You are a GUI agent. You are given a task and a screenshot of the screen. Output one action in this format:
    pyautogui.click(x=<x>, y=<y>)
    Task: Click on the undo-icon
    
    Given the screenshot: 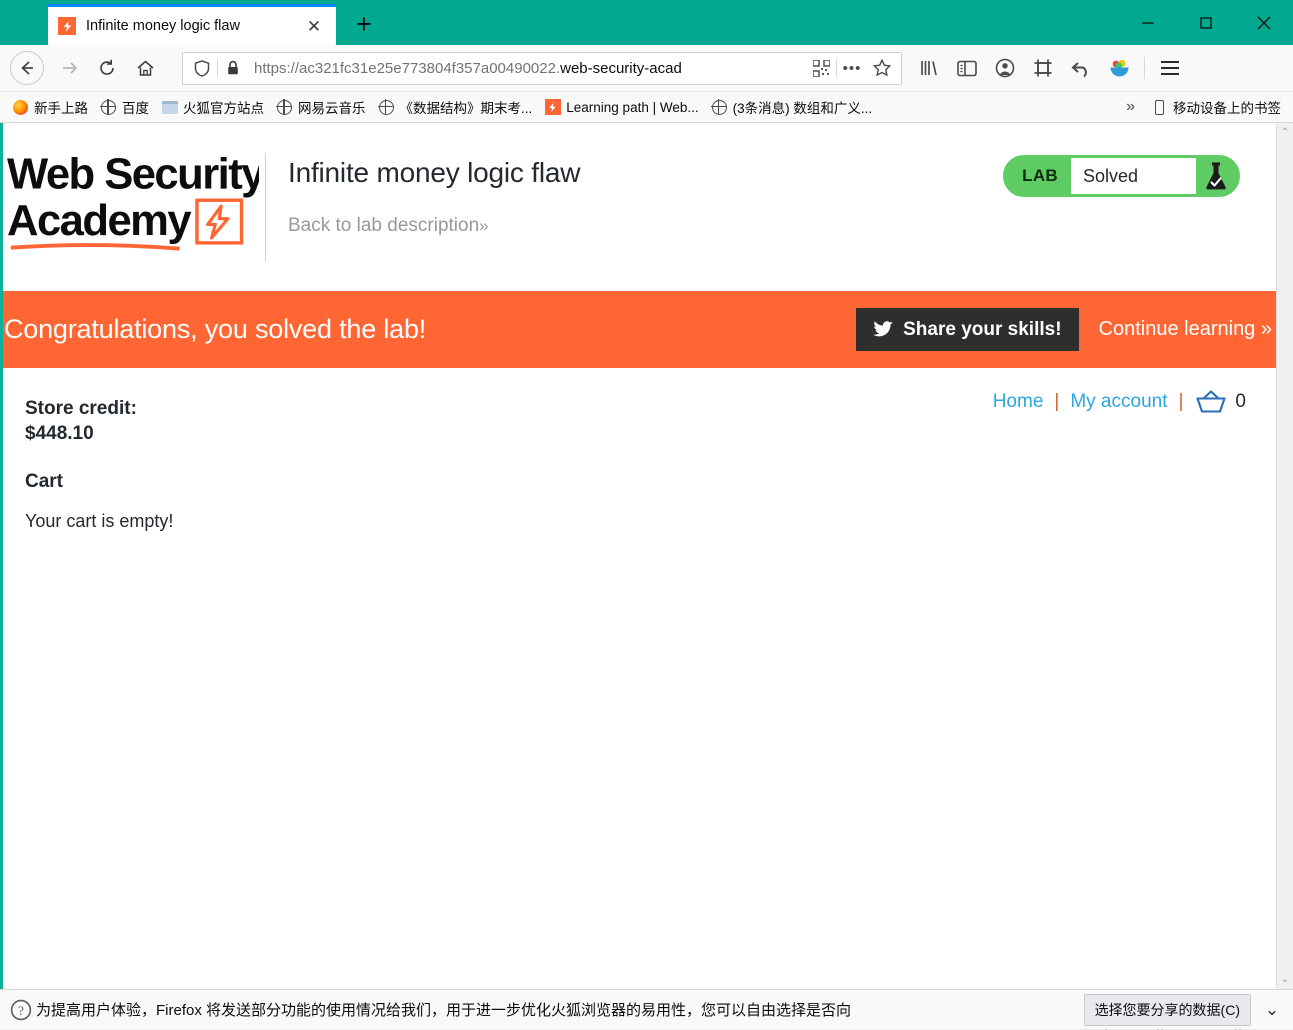 What is the action you would take?
    pyautogui.click(x=1081, y=68)
    